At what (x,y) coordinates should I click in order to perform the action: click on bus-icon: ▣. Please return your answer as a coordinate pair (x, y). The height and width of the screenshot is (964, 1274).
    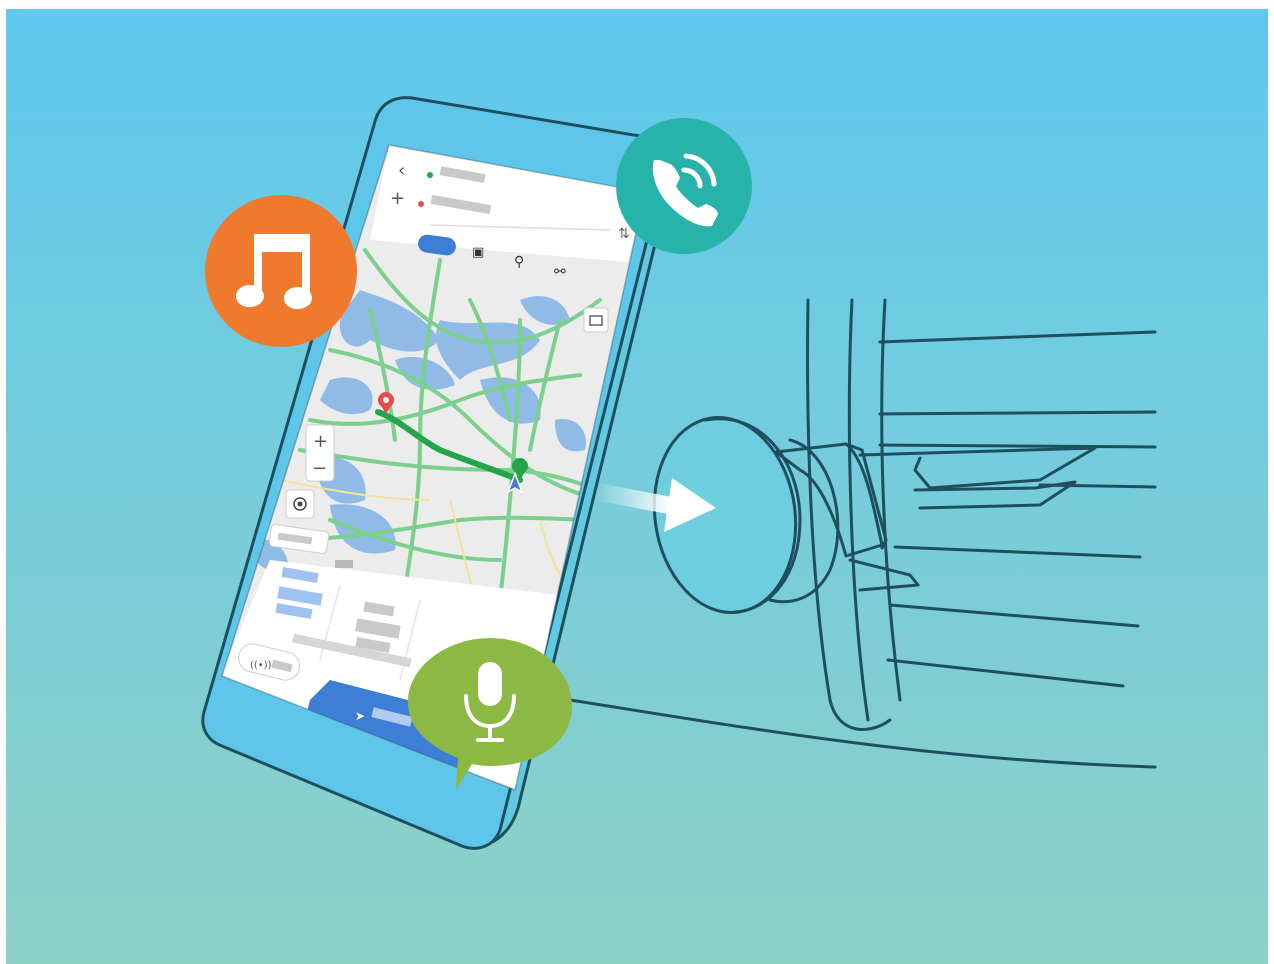
    Looking at the image, I should click on (478, 252).